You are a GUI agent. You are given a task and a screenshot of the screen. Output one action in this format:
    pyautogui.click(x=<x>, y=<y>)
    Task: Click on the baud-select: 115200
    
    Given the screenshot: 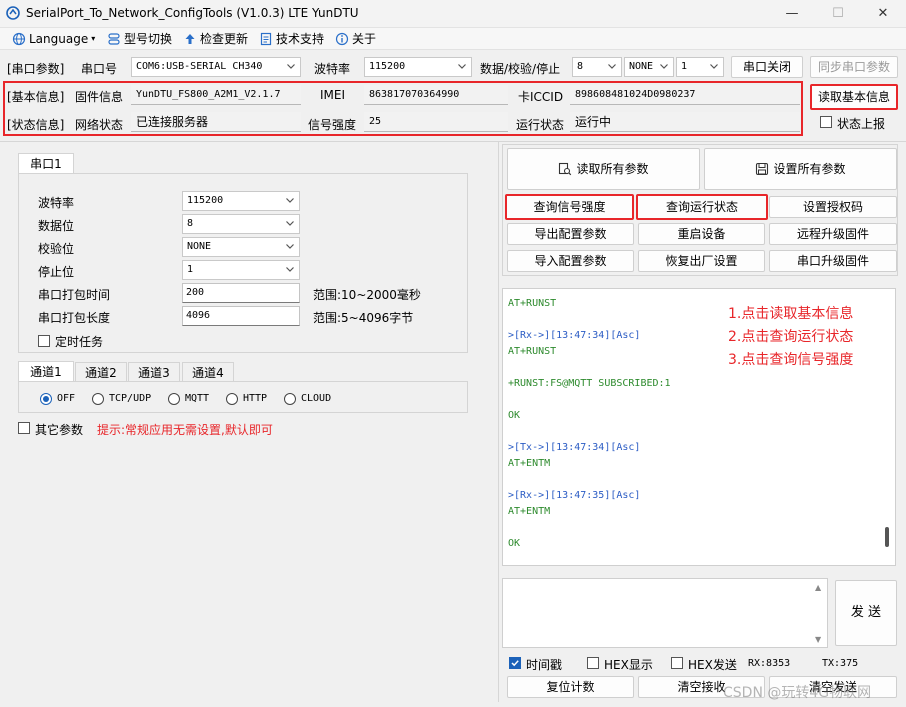 What is the action you would take?
    pyautogui.click(x=418, y=67)
    